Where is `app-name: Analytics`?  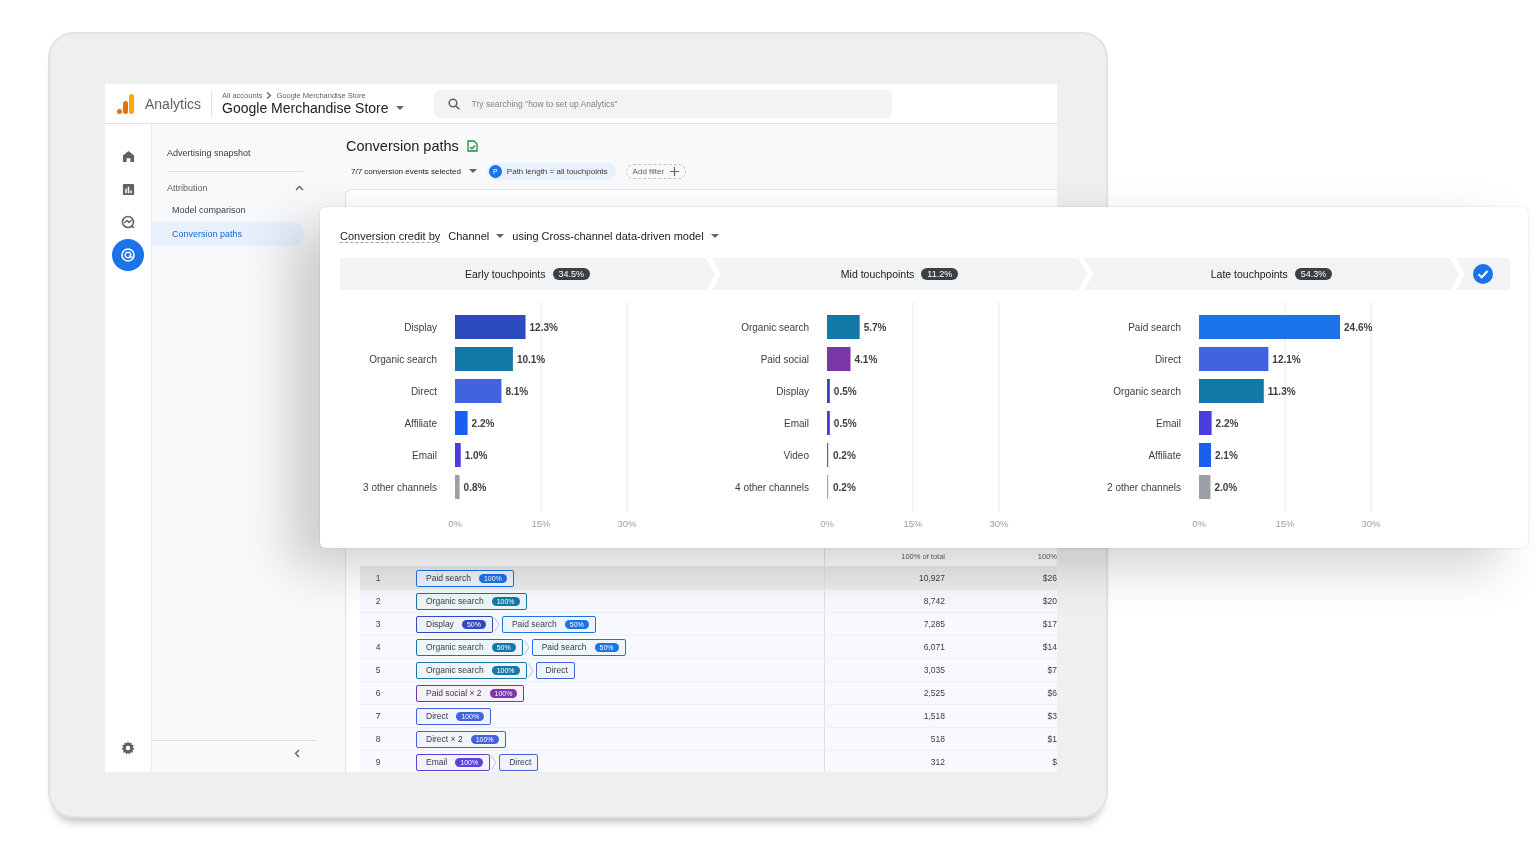 app-name: Analytics is located at coordinates (173, 103).